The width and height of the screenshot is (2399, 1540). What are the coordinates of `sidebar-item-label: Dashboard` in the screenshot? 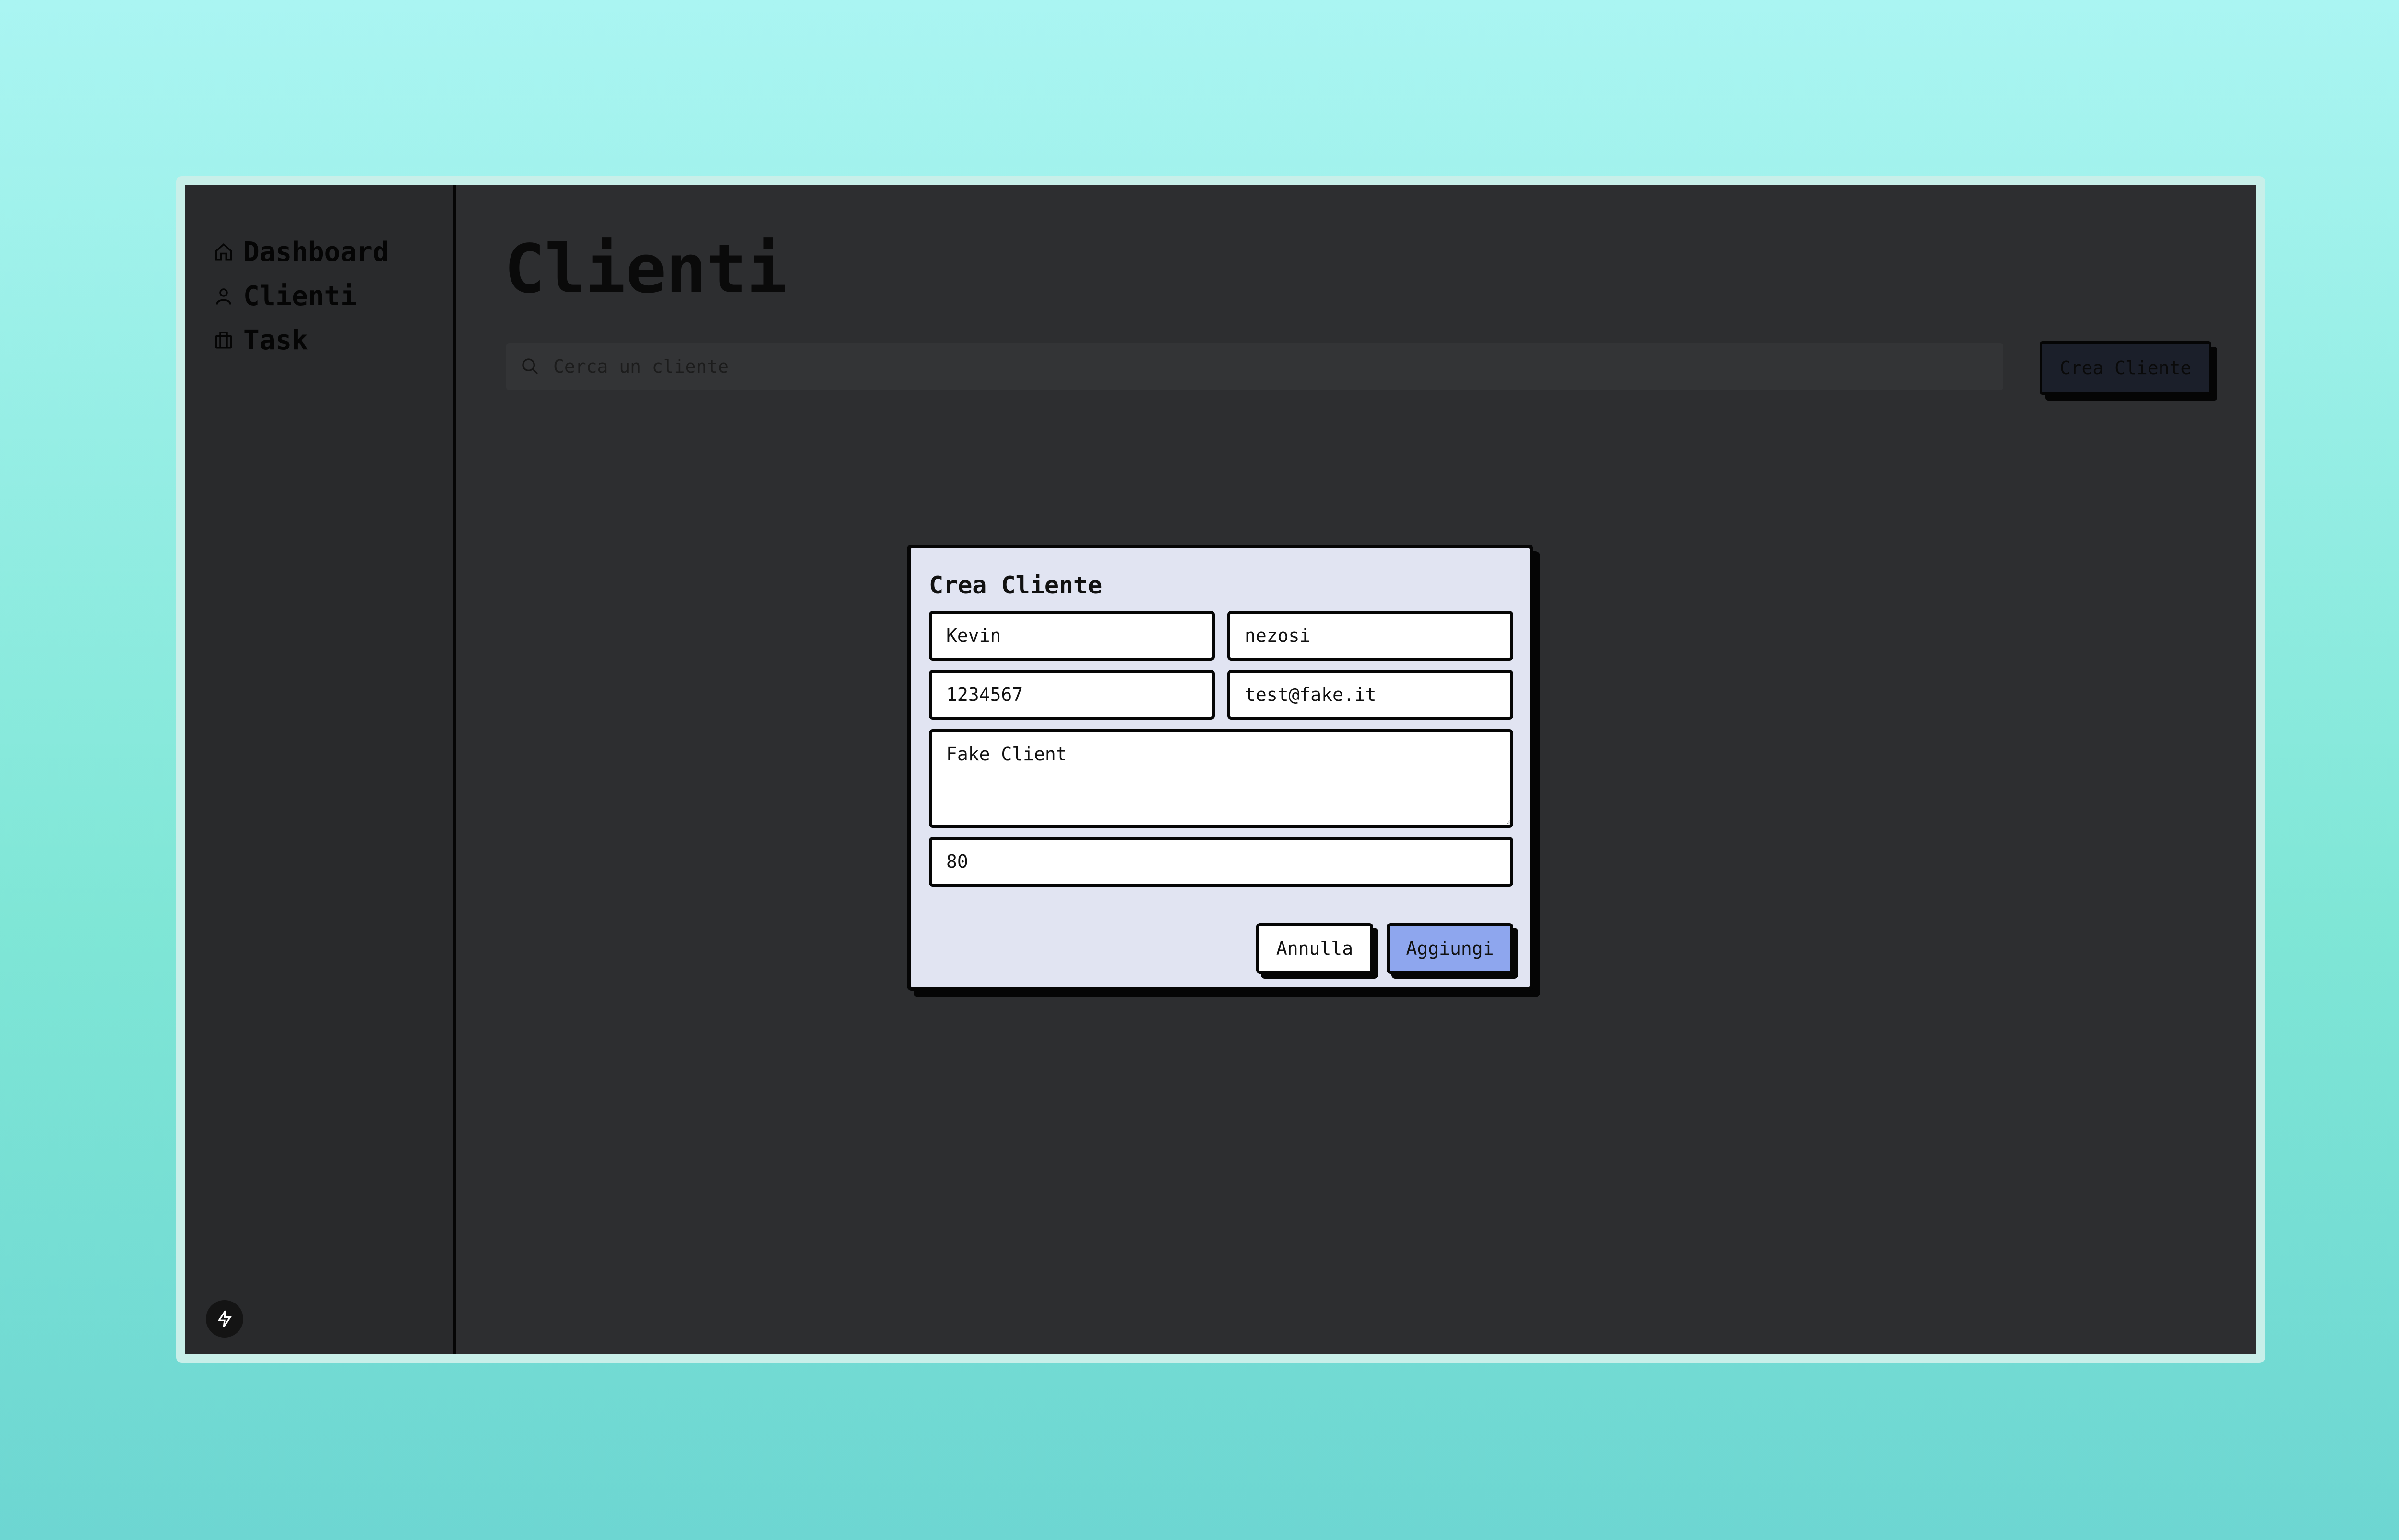 It's located at (316, 252).